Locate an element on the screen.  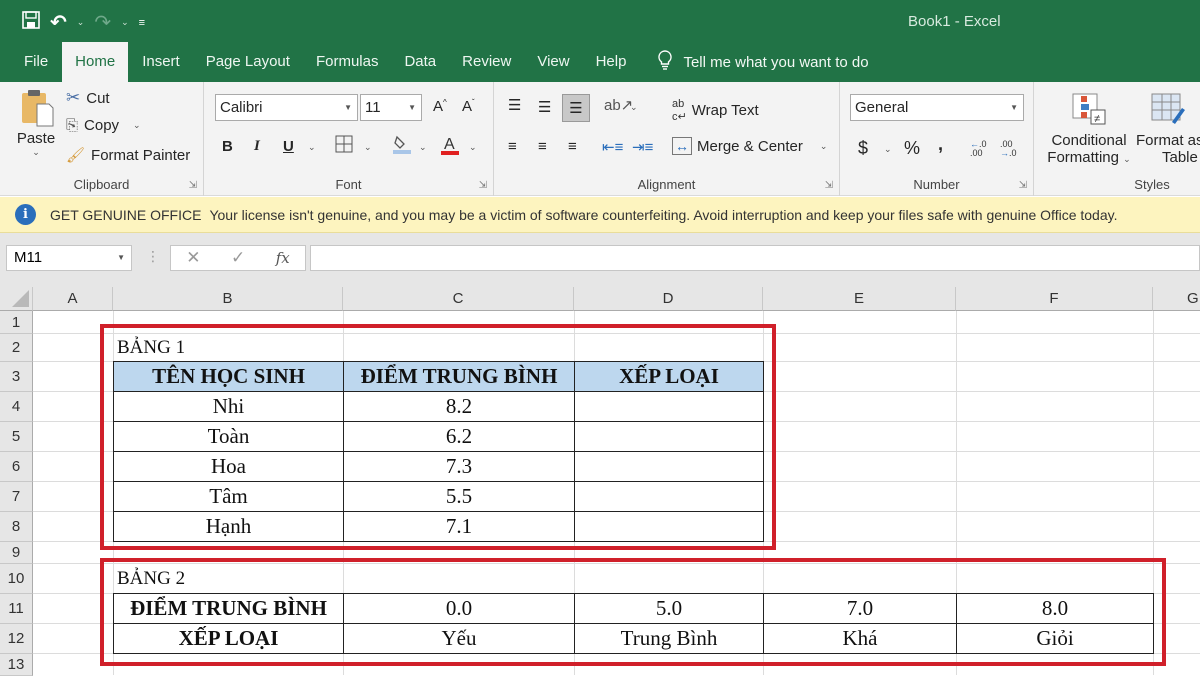
formula-input is located at coordinates (755, 258).